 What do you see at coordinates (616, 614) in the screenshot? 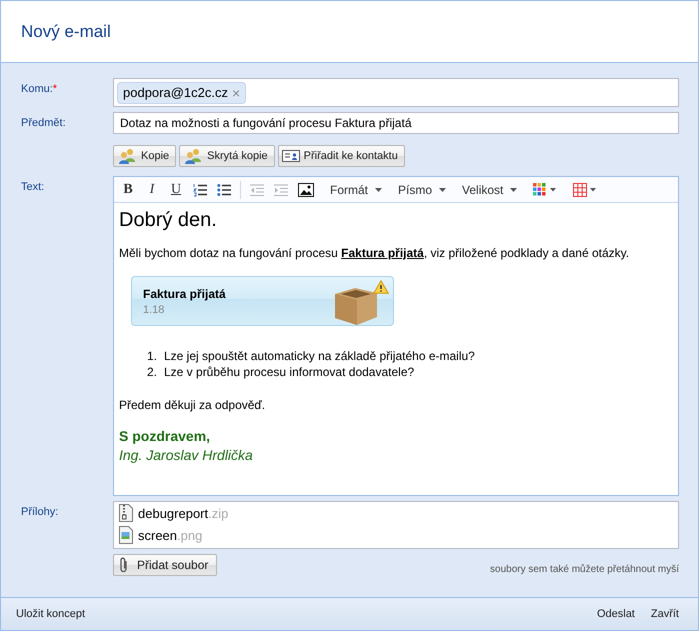
I see `footer-action-button: Odeslat` at bounding box center [616, 614].